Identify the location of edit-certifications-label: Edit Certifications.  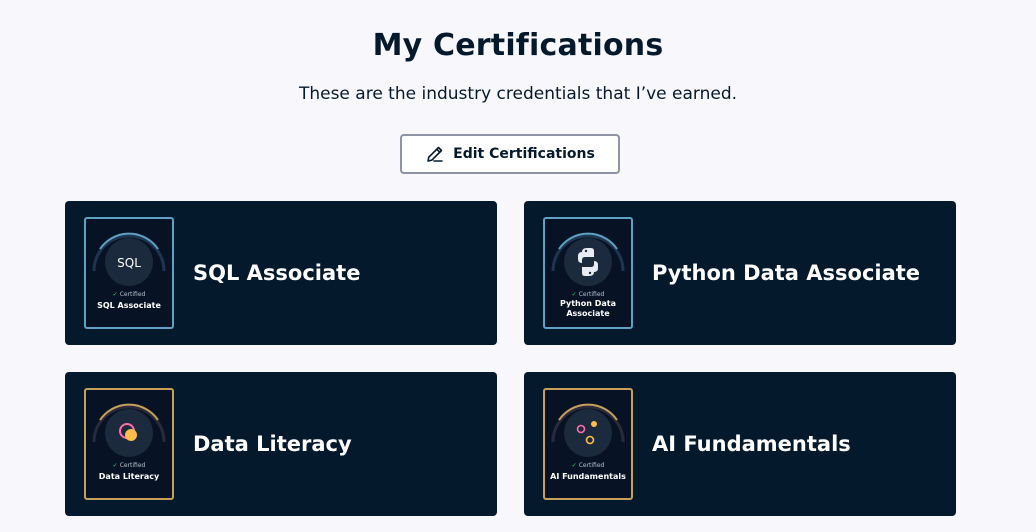
(524, 154).